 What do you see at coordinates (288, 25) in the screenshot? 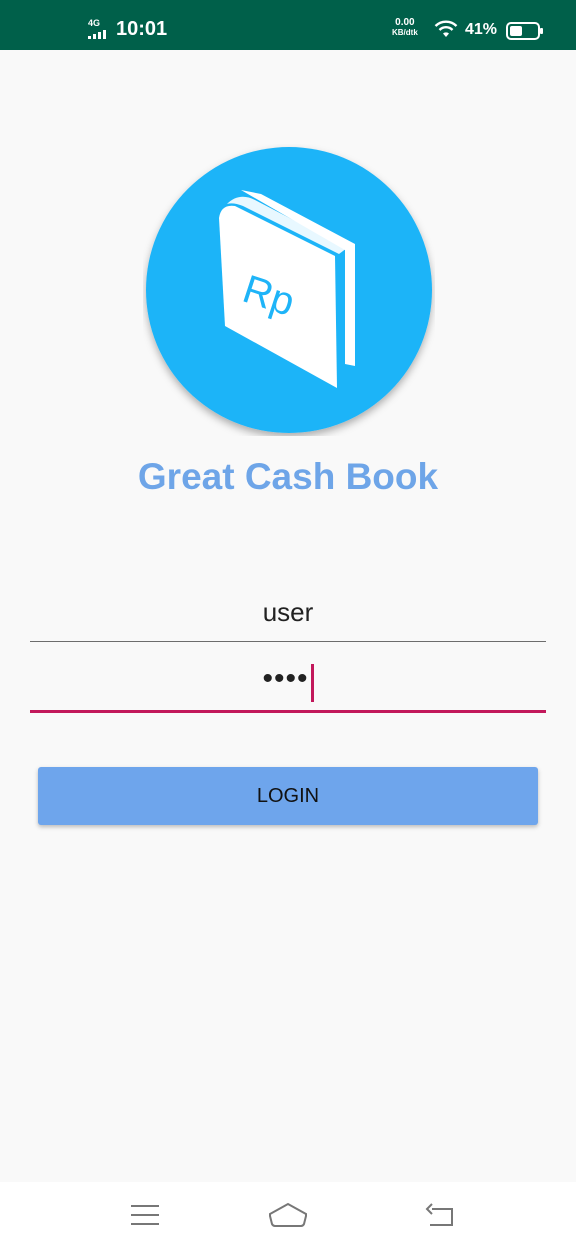
I see `status-bar: 4G 10:01 0.00 KB/dtk 41%` at bounding box center [288, 25].